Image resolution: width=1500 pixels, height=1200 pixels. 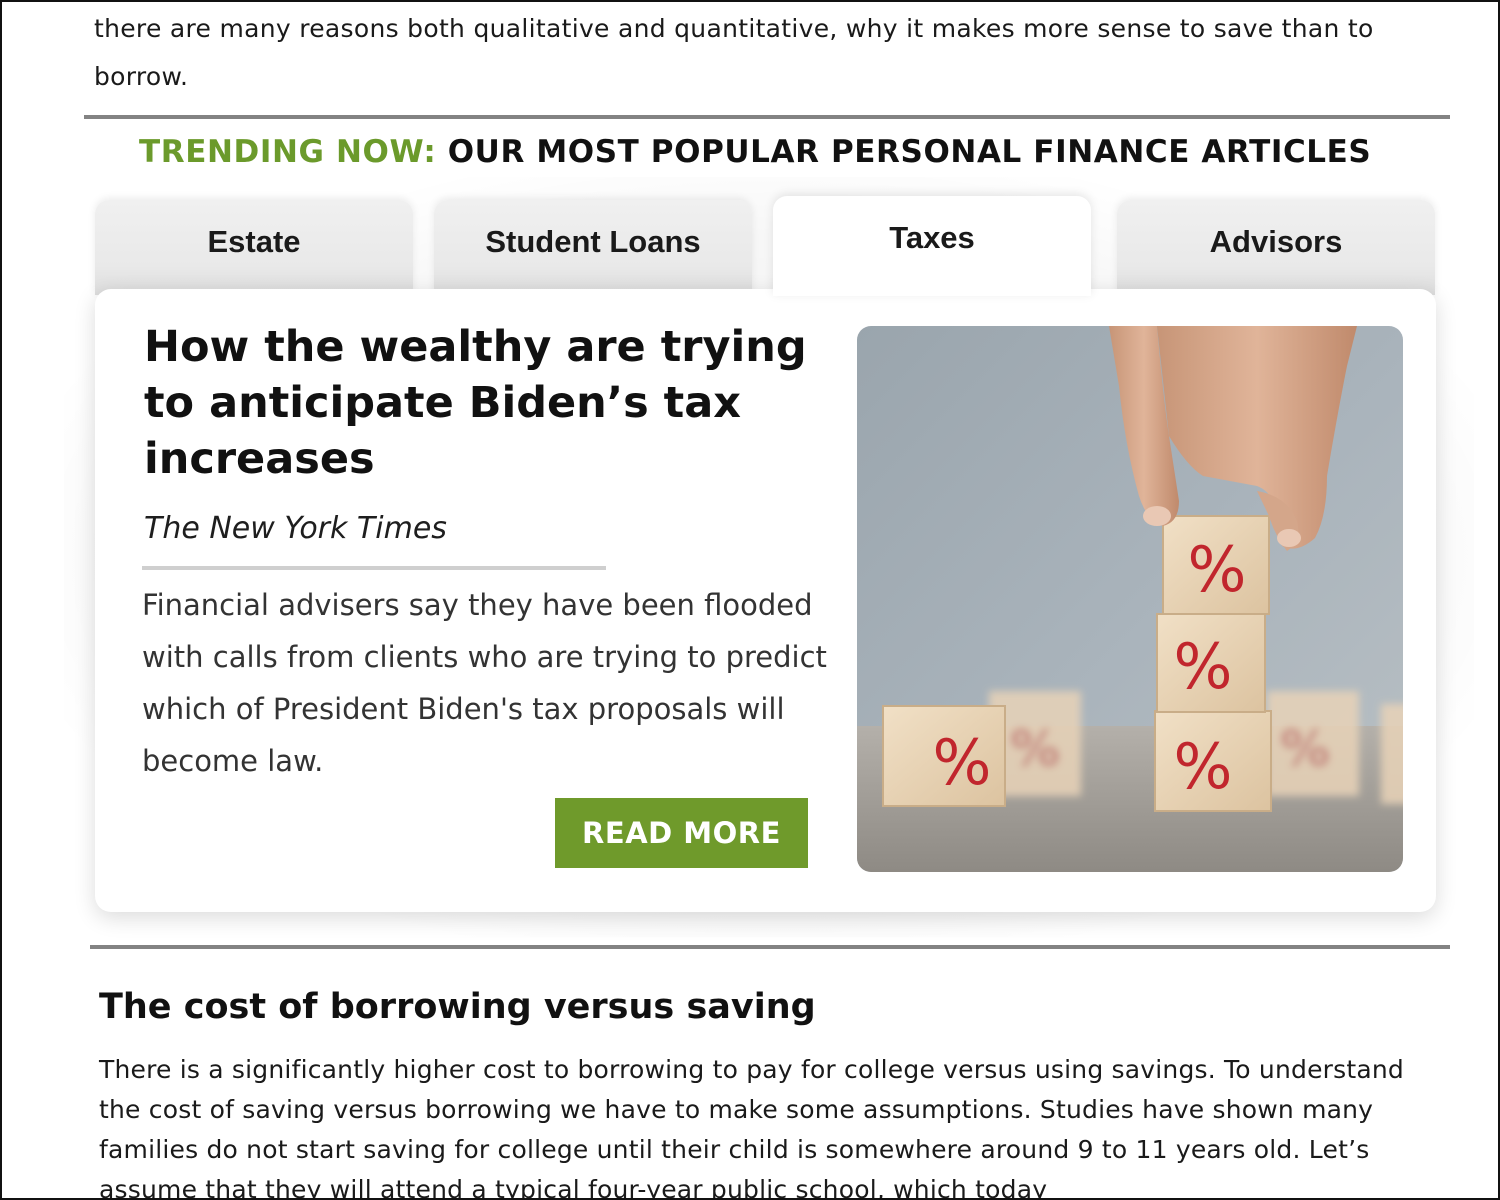 I want to click on tab-estate: Estate, so click(x=254, y=247).